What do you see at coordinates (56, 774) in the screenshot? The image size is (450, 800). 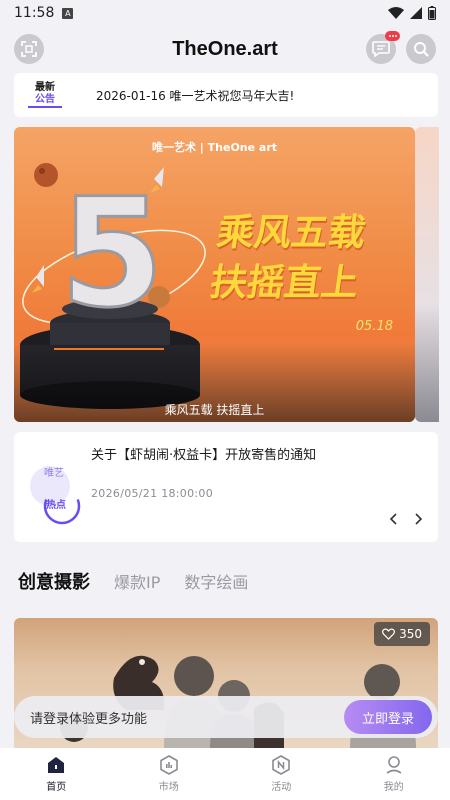 I see `nav-home: 首页` at bounding box center [56, 774].